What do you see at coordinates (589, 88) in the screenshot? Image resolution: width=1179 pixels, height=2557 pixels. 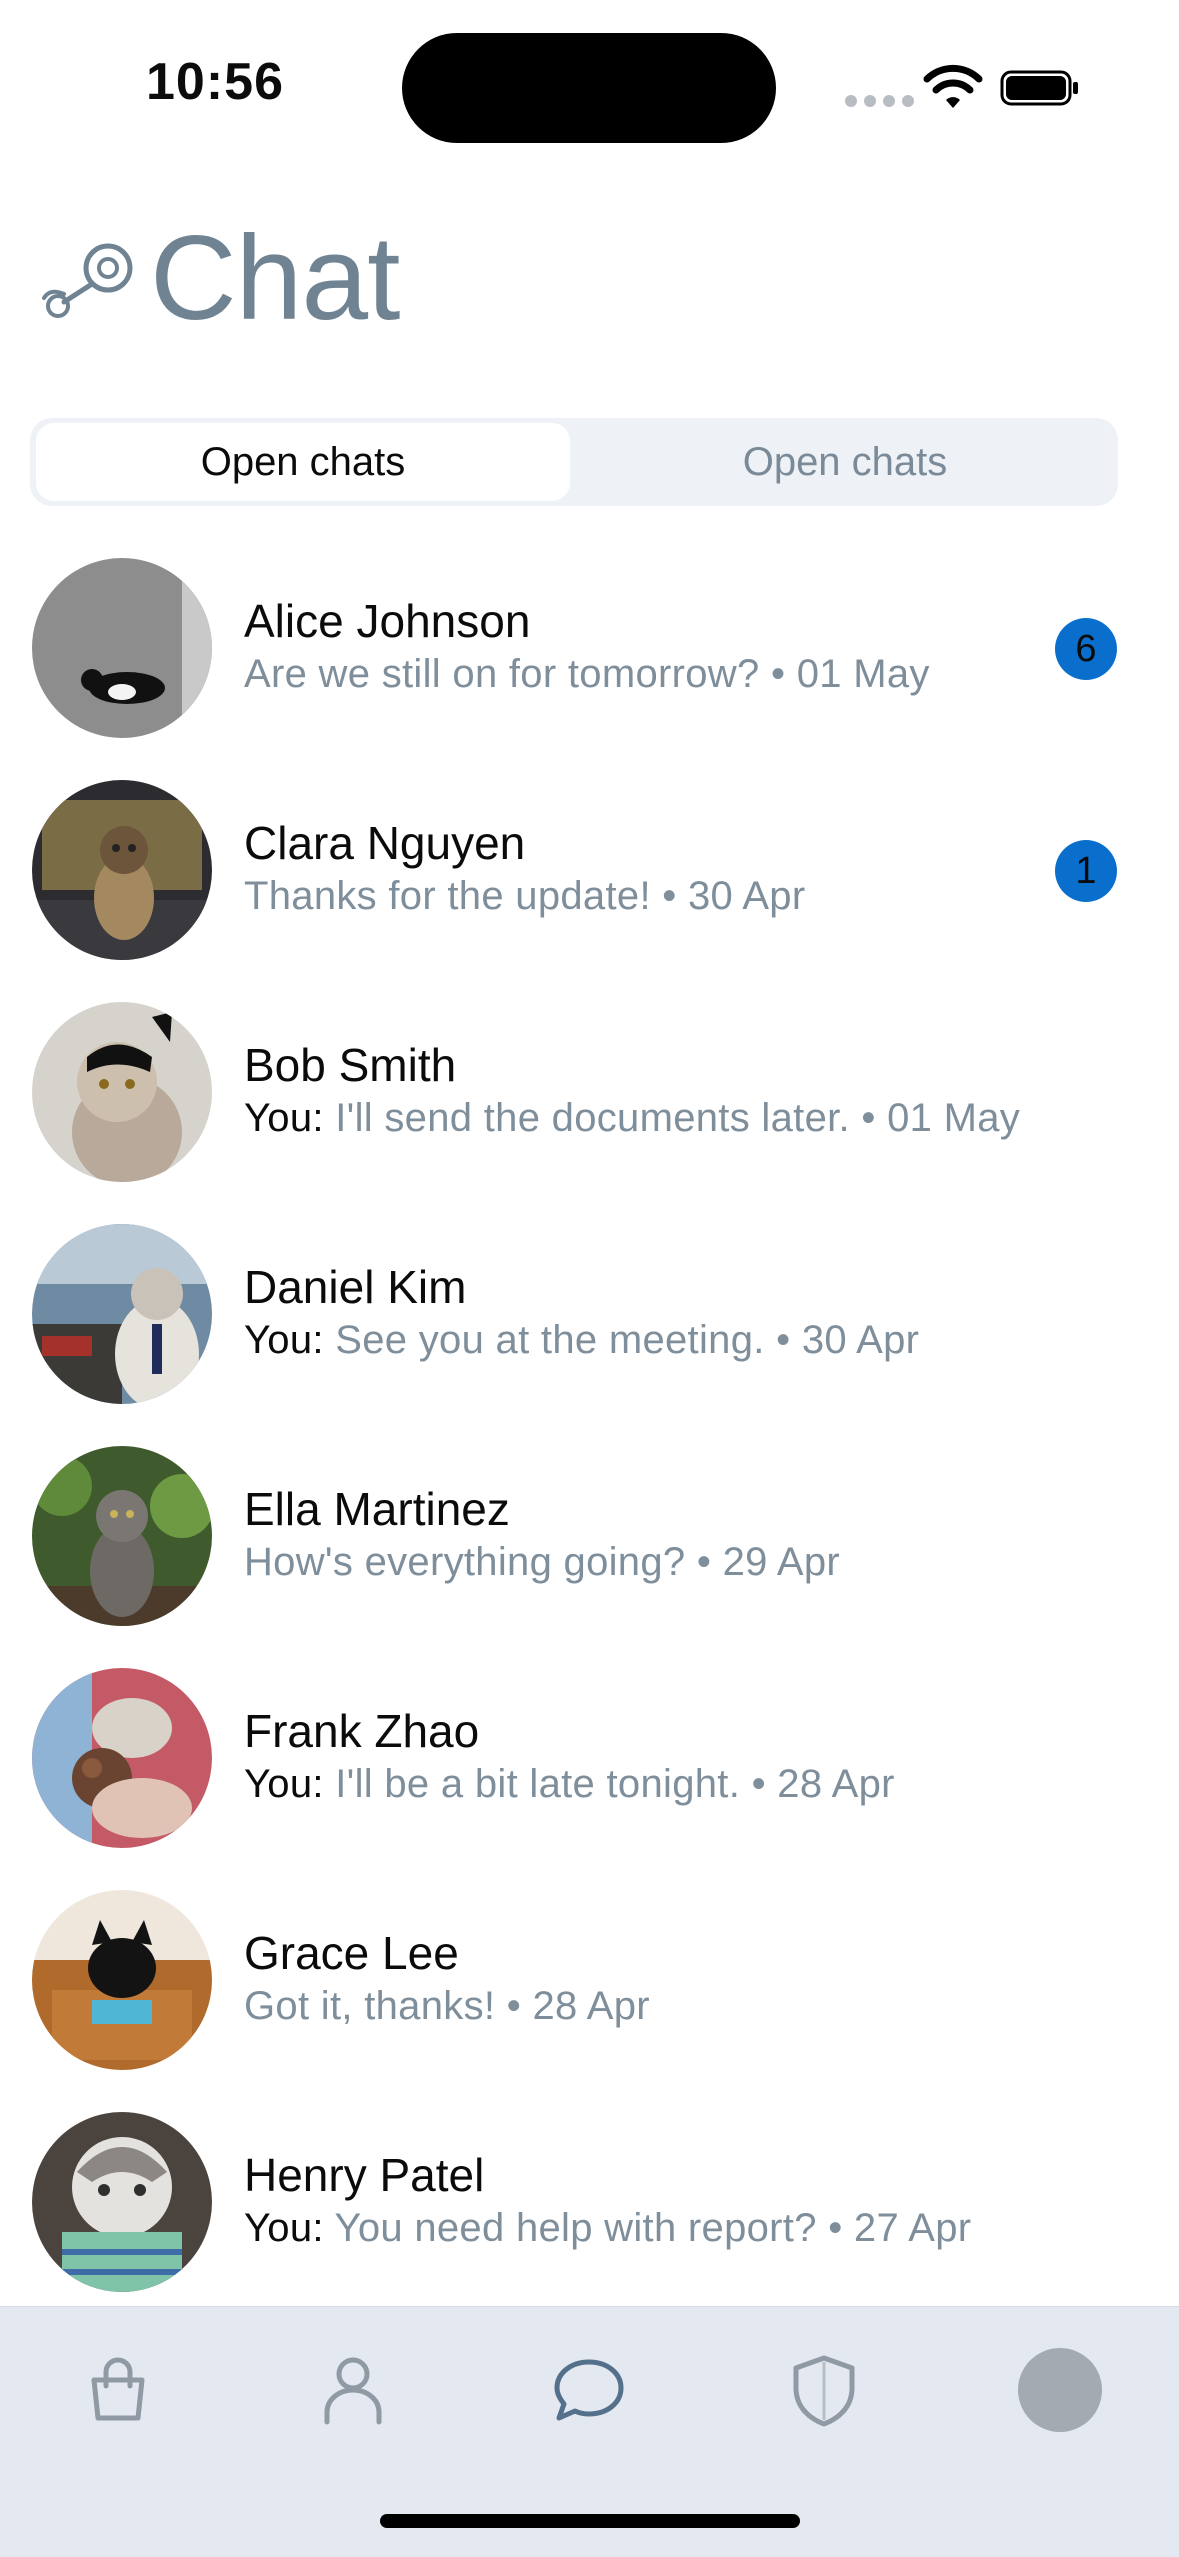 I see `dynamic-island` at bounding box center [589, 88].